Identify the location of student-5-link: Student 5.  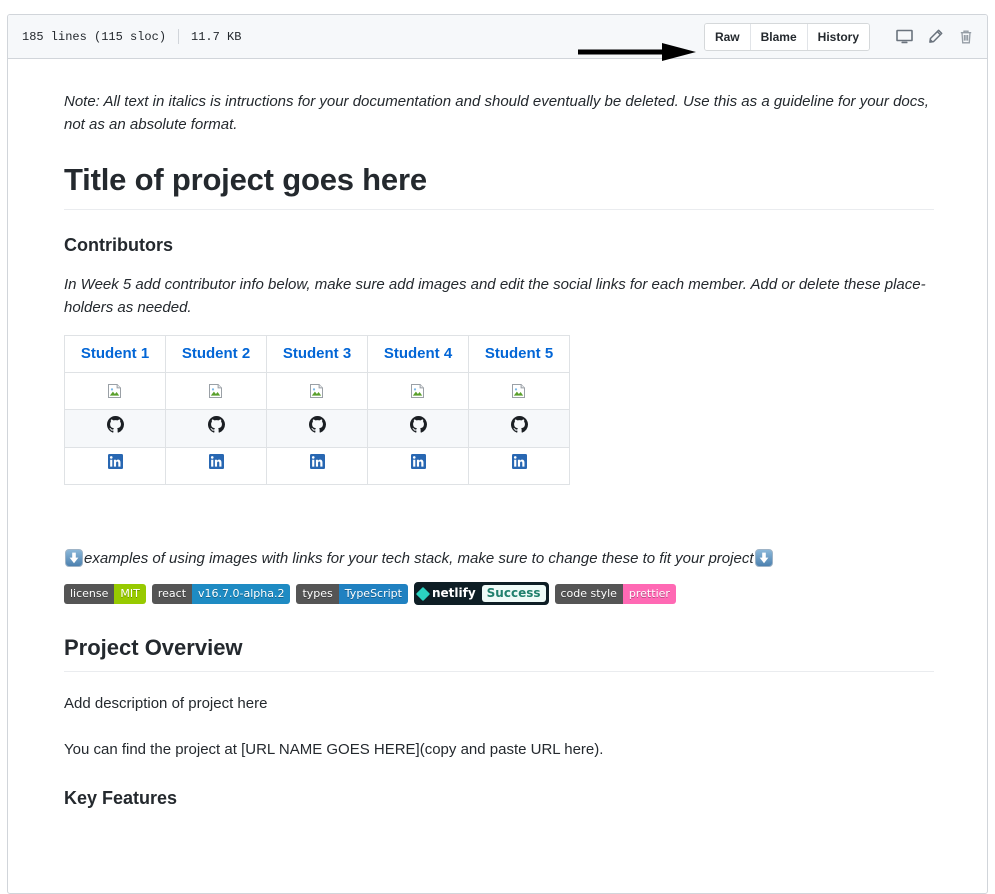
(519, 353).